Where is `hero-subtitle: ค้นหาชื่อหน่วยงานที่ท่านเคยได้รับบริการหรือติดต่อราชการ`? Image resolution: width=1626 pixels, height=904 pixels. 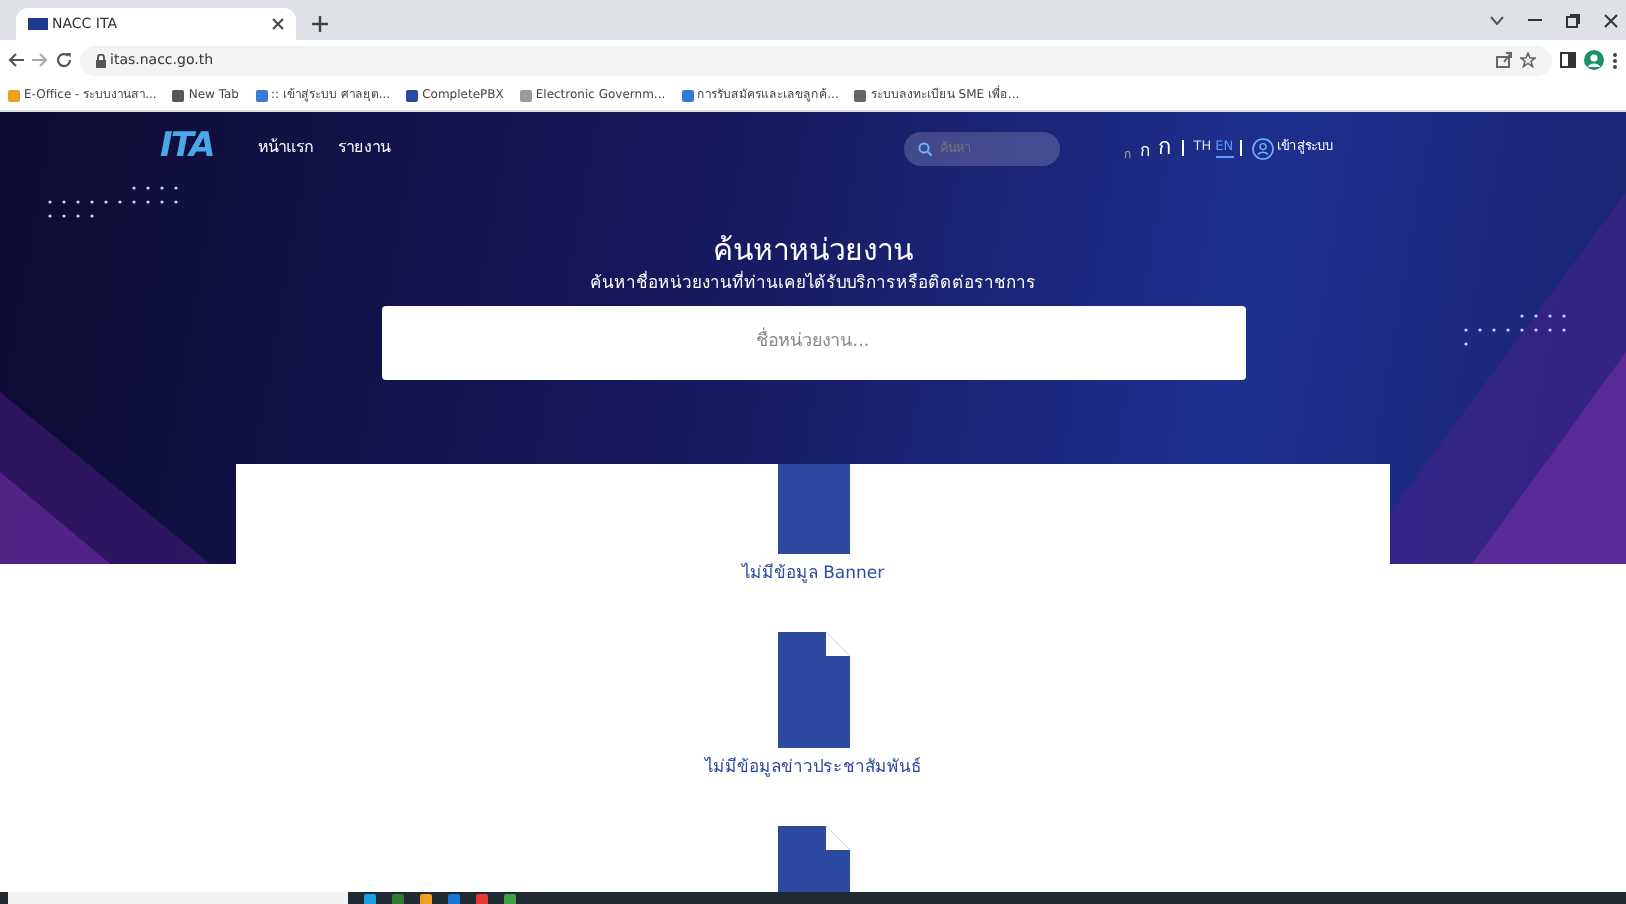 hero-subtitle: ค้นหาชื่อหน่วยงานที่ท่านเคยได้รับบริการหรือติดต่อราชการ is located at coordinates (813, 285).